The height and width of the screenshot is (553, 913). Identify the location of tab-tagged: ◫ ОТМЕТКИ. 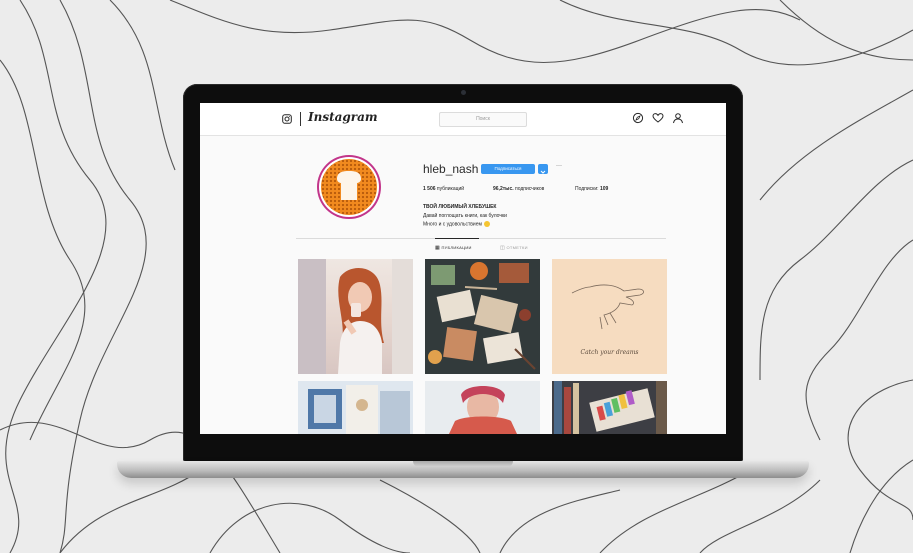
(514, 248).